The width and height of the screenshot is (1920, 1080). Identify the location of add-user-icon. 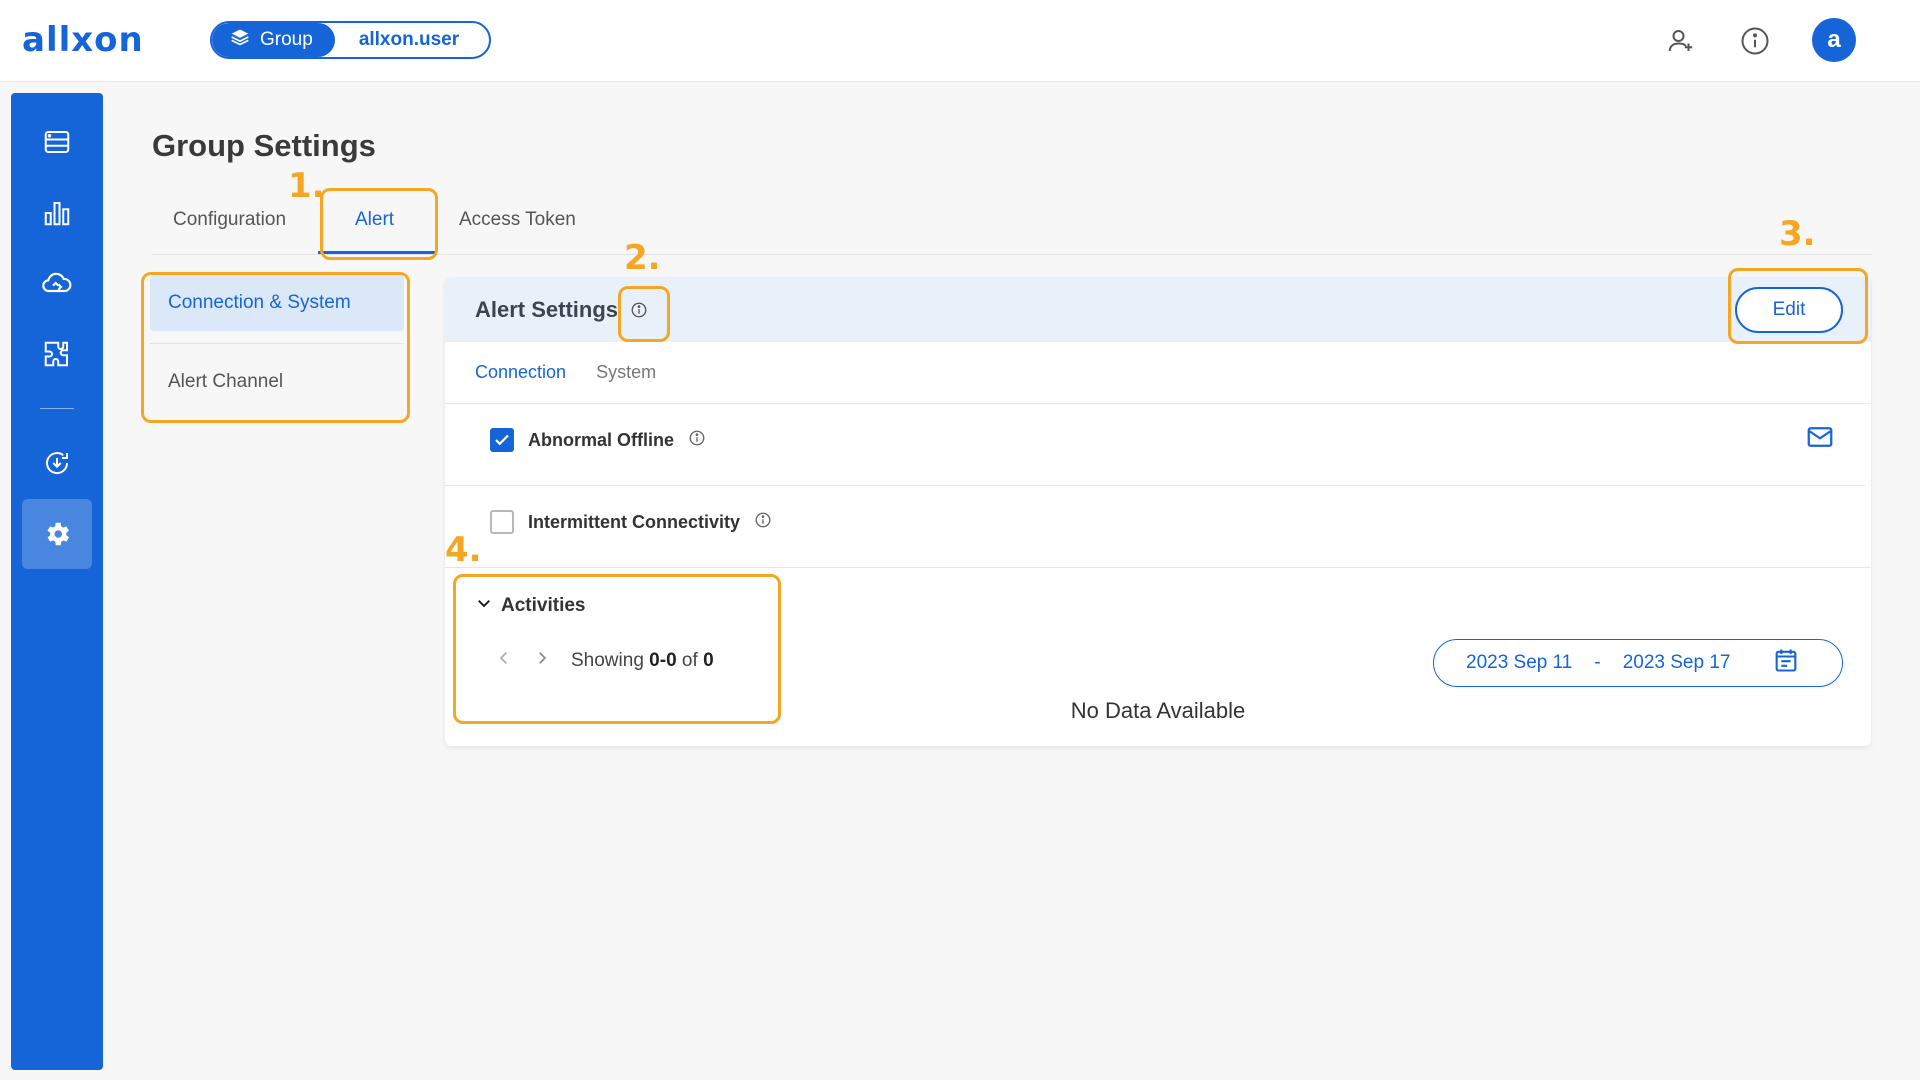
(1681, 41).